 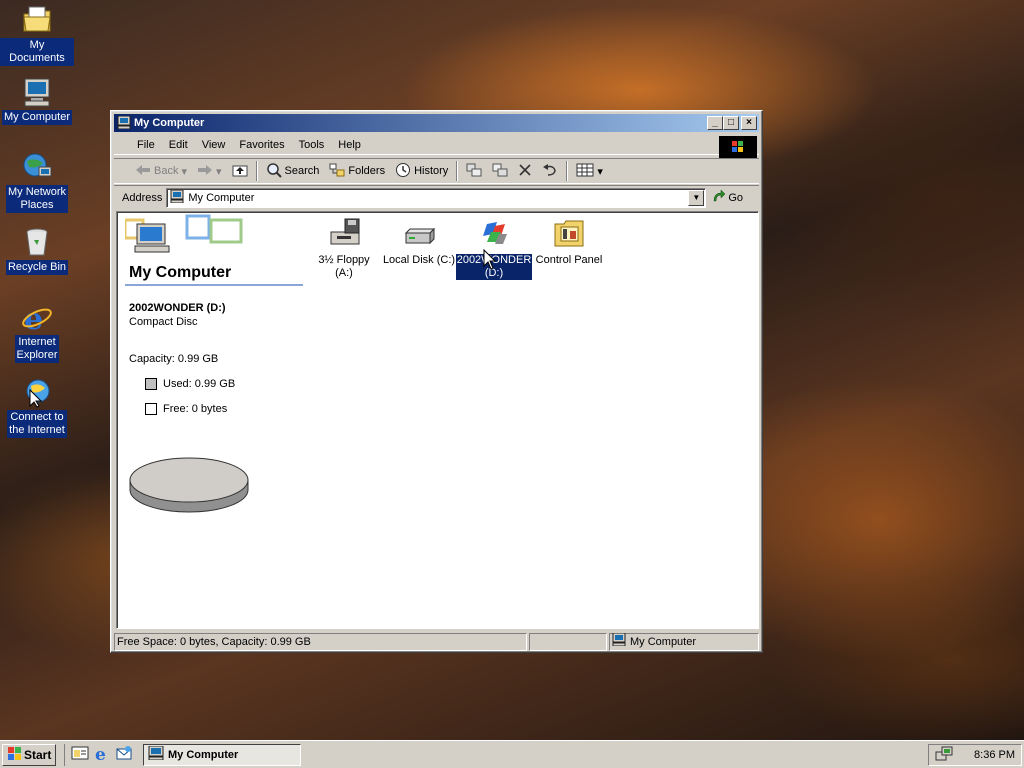 What do you see at coordinates (184, 239) in the screenshot?
I see `info-pane-banner-icon` at bounding box center [184, 239].